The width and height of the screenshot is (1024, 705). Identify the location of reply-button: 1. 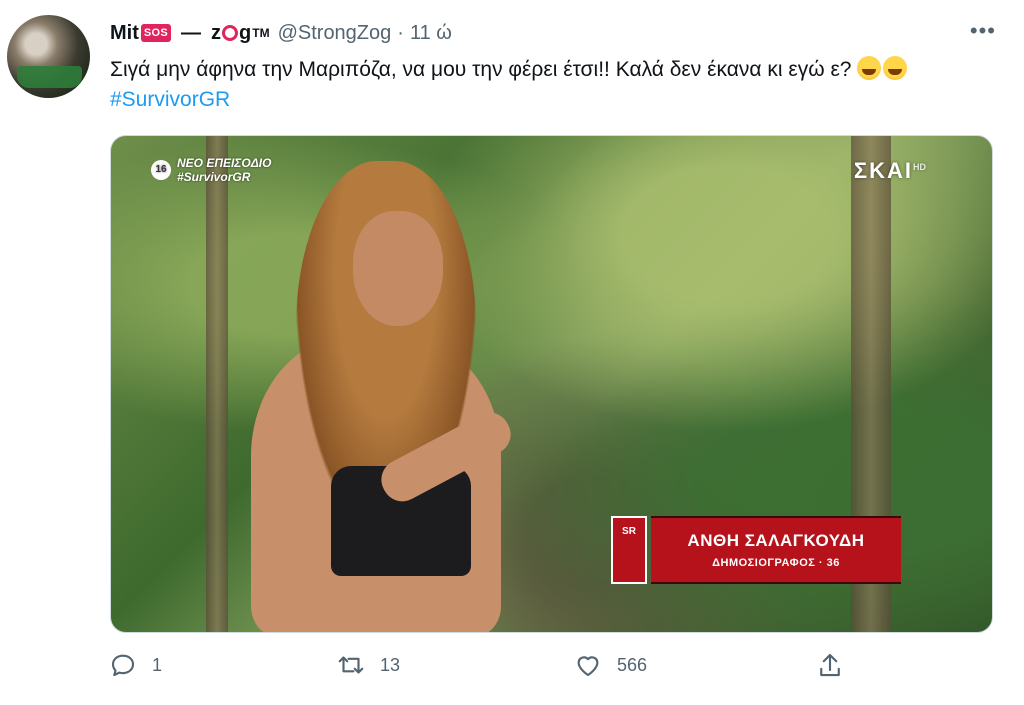
(135, 665).